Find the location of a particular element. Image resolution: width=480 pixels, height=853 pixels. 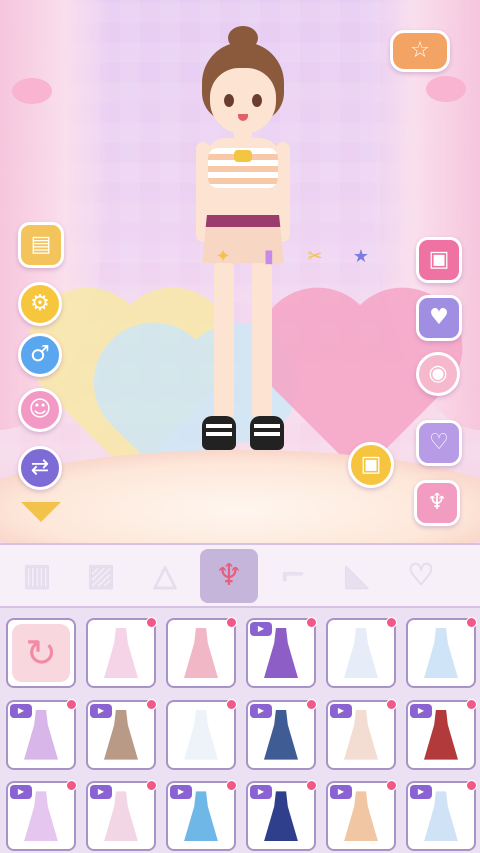

shoe-icon: ◣ is located at coordinates (357, 575).